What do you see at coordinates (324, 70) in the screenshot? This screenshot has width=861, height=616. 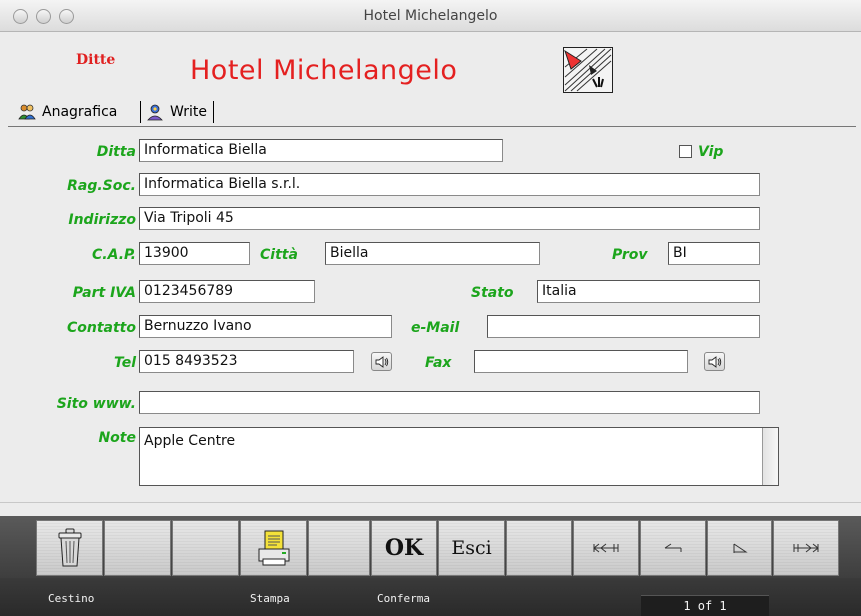 I see `company-title: Hotel Michelangelo` at bounding box center [324, 70].